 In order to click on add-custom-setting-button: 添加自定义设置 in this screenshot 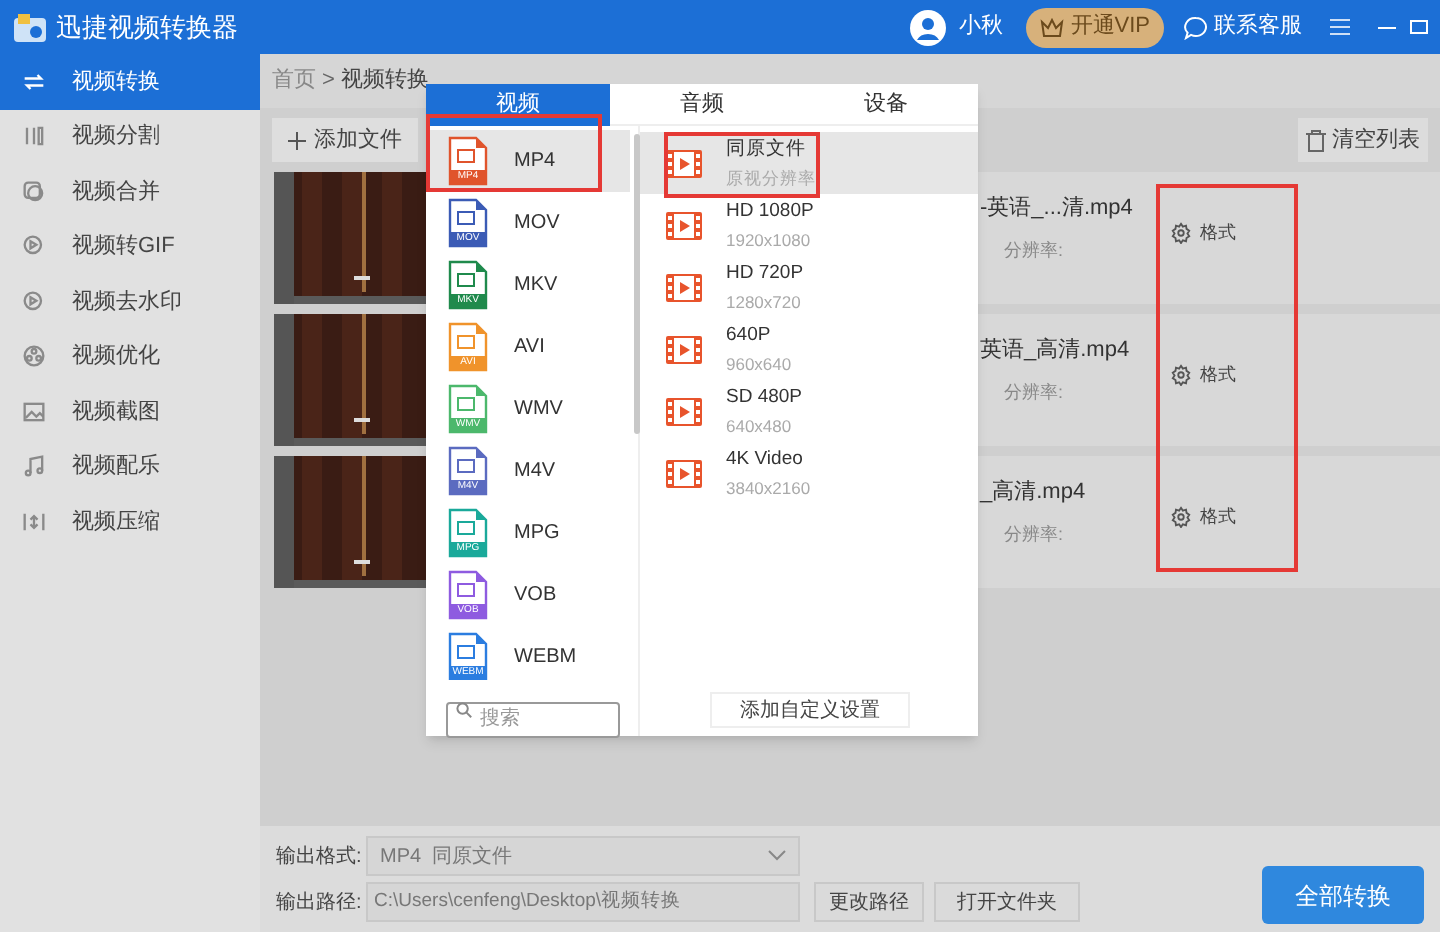, I will do `click(810, 710)`.